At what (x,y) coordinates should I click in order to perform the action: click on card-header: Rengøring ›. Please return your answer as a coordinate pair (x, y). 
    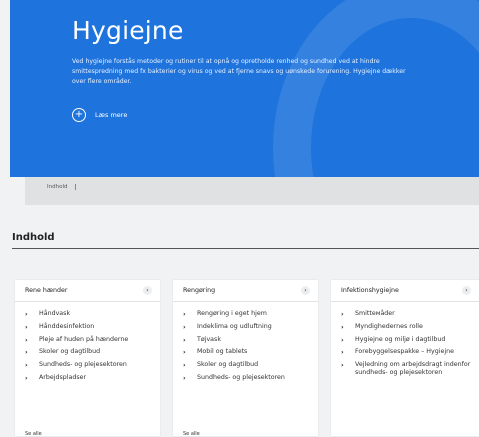
    Looking at the image, I should click on (245, 291).